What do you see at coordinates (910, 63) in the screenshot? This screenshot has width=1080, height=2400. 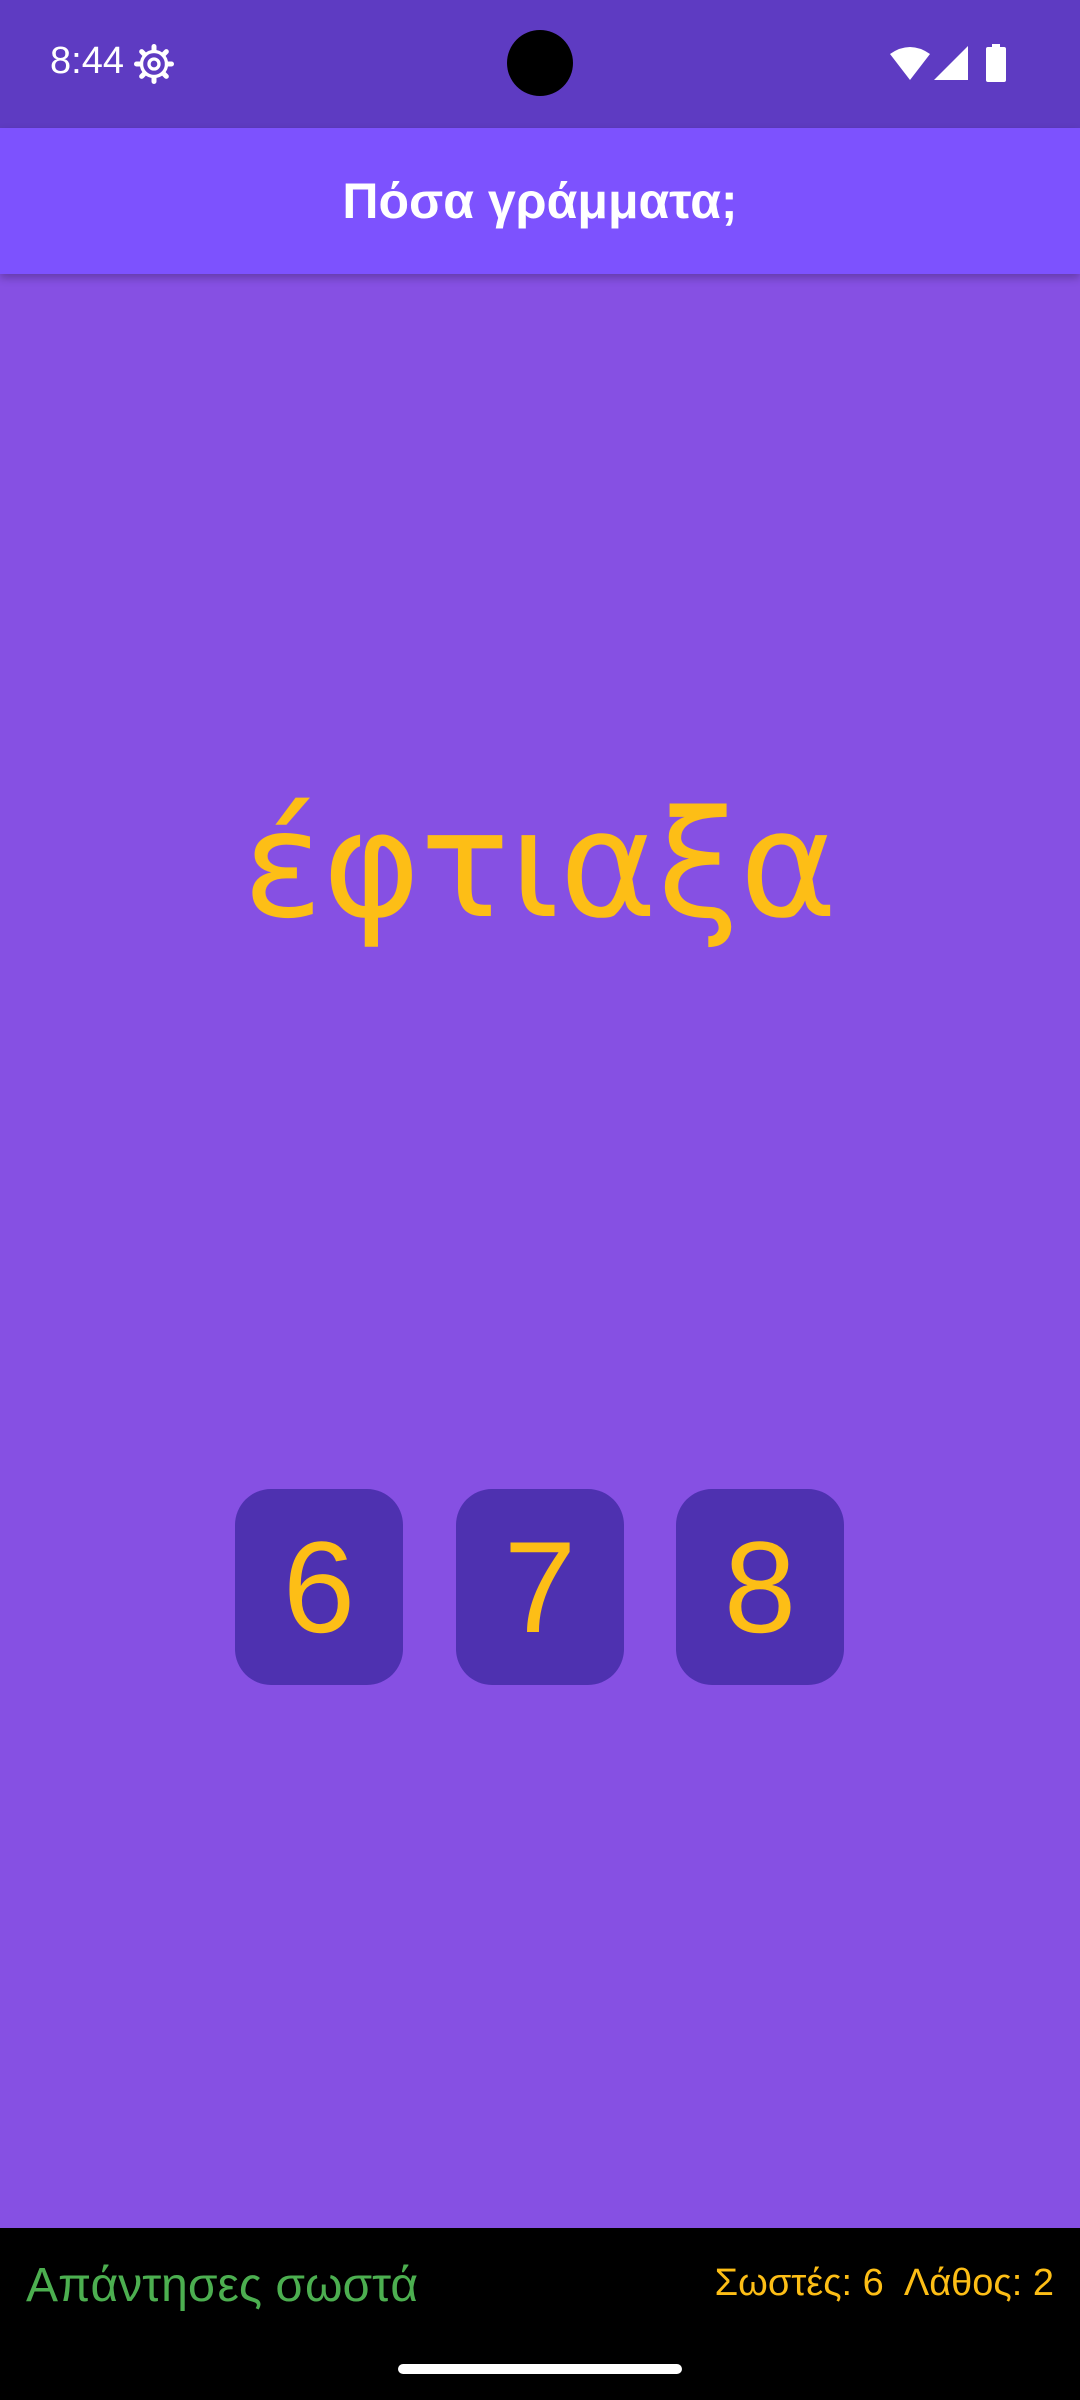 I see `wifi-icon` at bounding box center [910, 63].